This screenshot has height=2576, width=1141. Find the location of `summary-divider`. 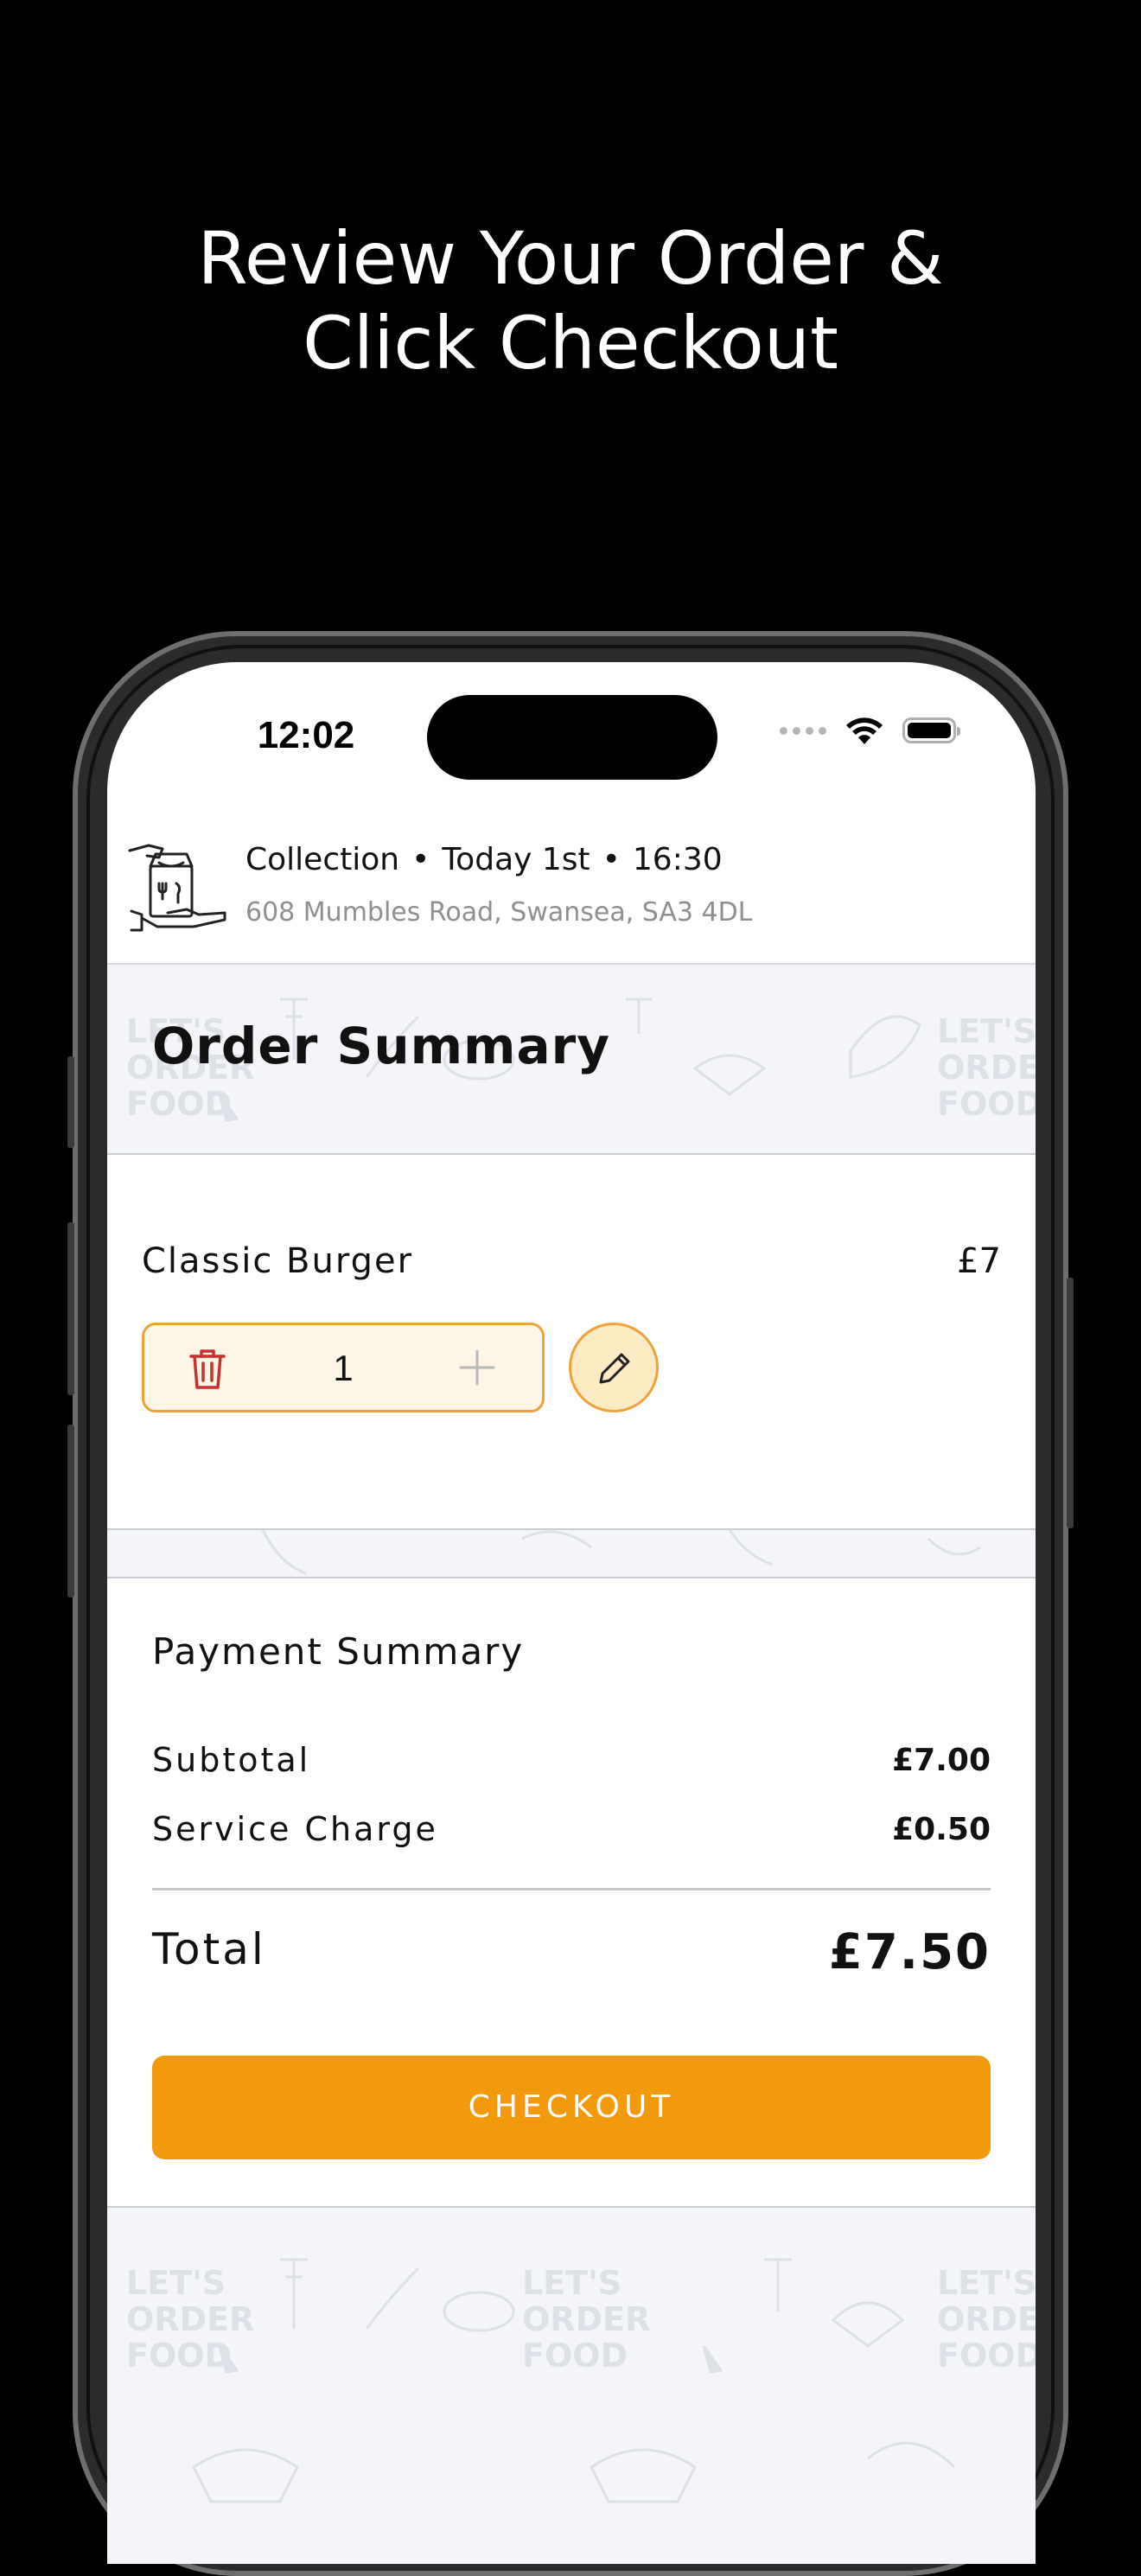

summary-divider is located at coordinates (571, 1889).